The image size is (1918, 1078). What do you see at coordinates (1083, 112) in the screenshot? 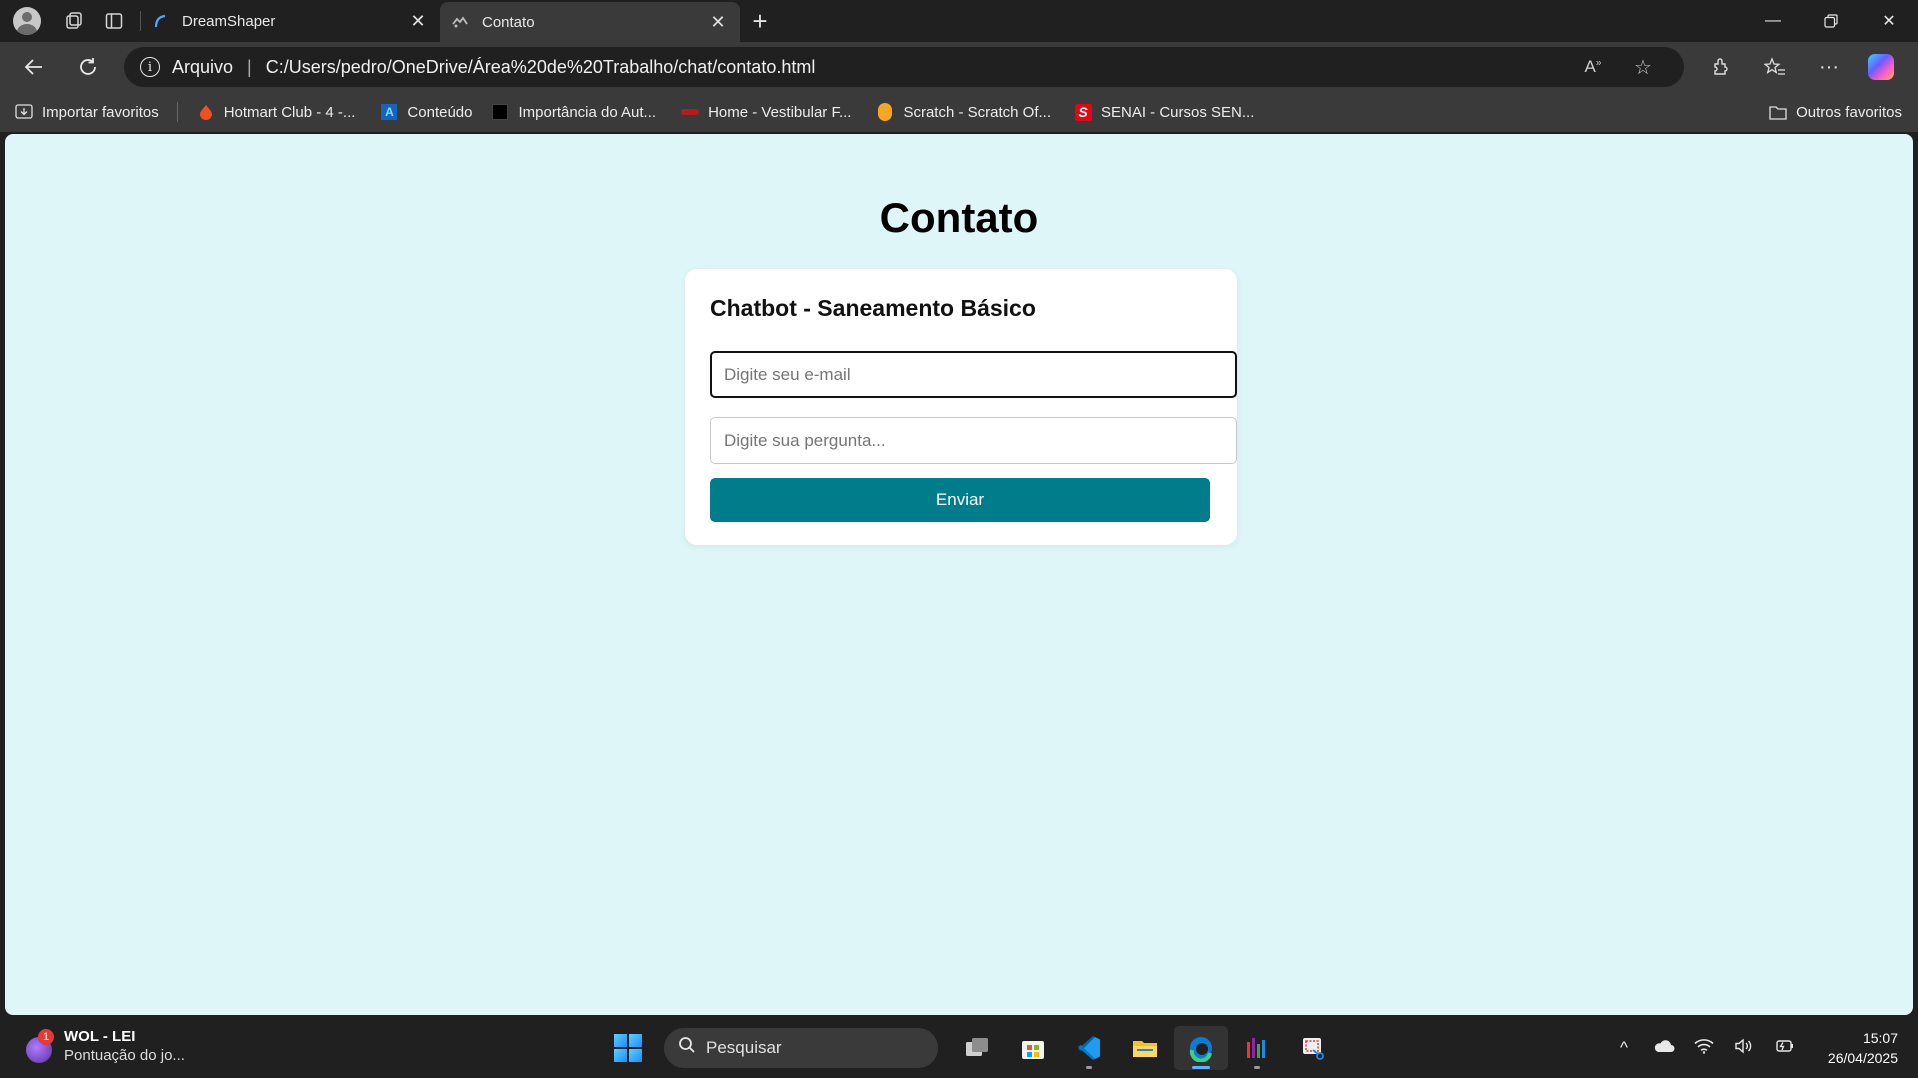
I see `senai-icon: S` at bounding box center [1083, 112].